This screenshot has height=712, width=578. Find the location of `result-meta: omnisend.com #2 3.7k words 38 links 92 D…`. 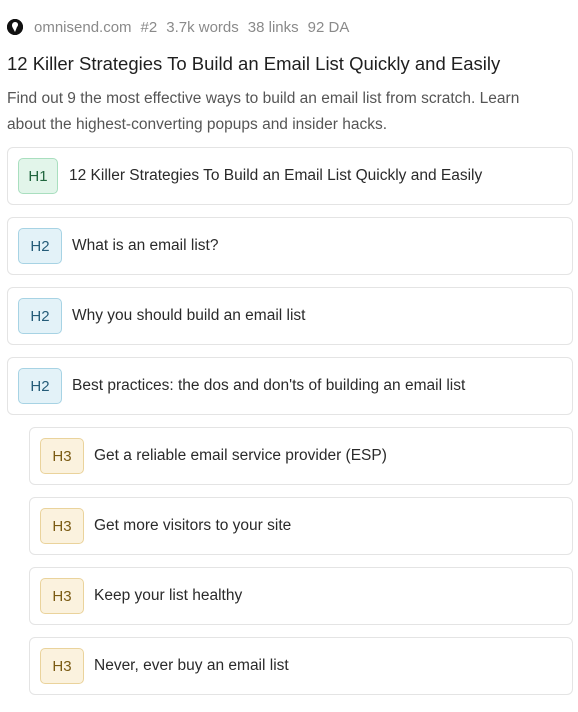

result-meta: omnisend.com #2 3.7k words 38 links 92 D… is located at coordinates (292, 27).